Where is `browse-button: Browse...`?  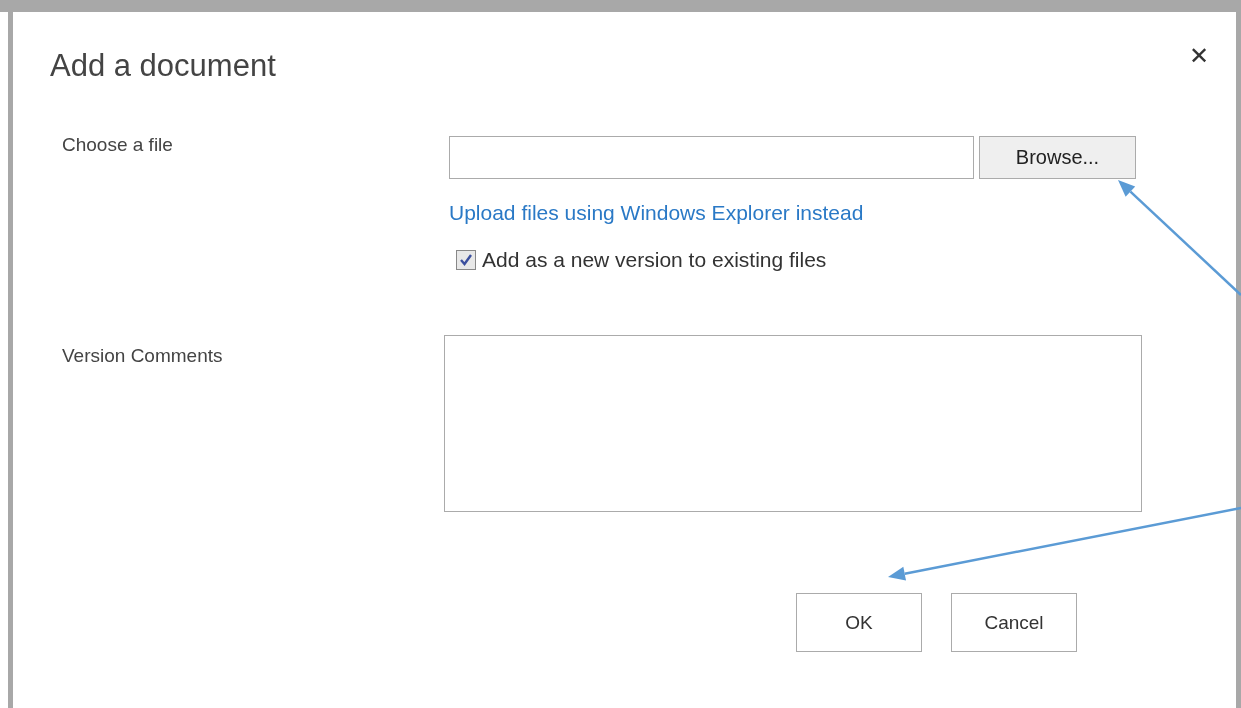
browse-button: Browse... is located at coordinates (1057, 157).